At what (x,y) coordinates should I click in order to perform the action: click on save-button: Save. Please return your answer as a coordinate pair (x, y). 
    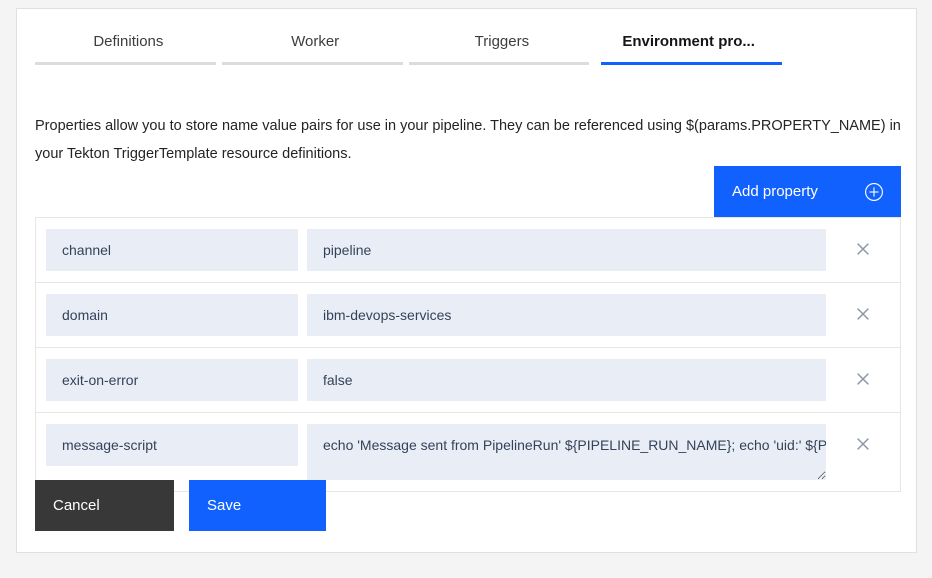
    Looking at the image, I should click on (257, 505).